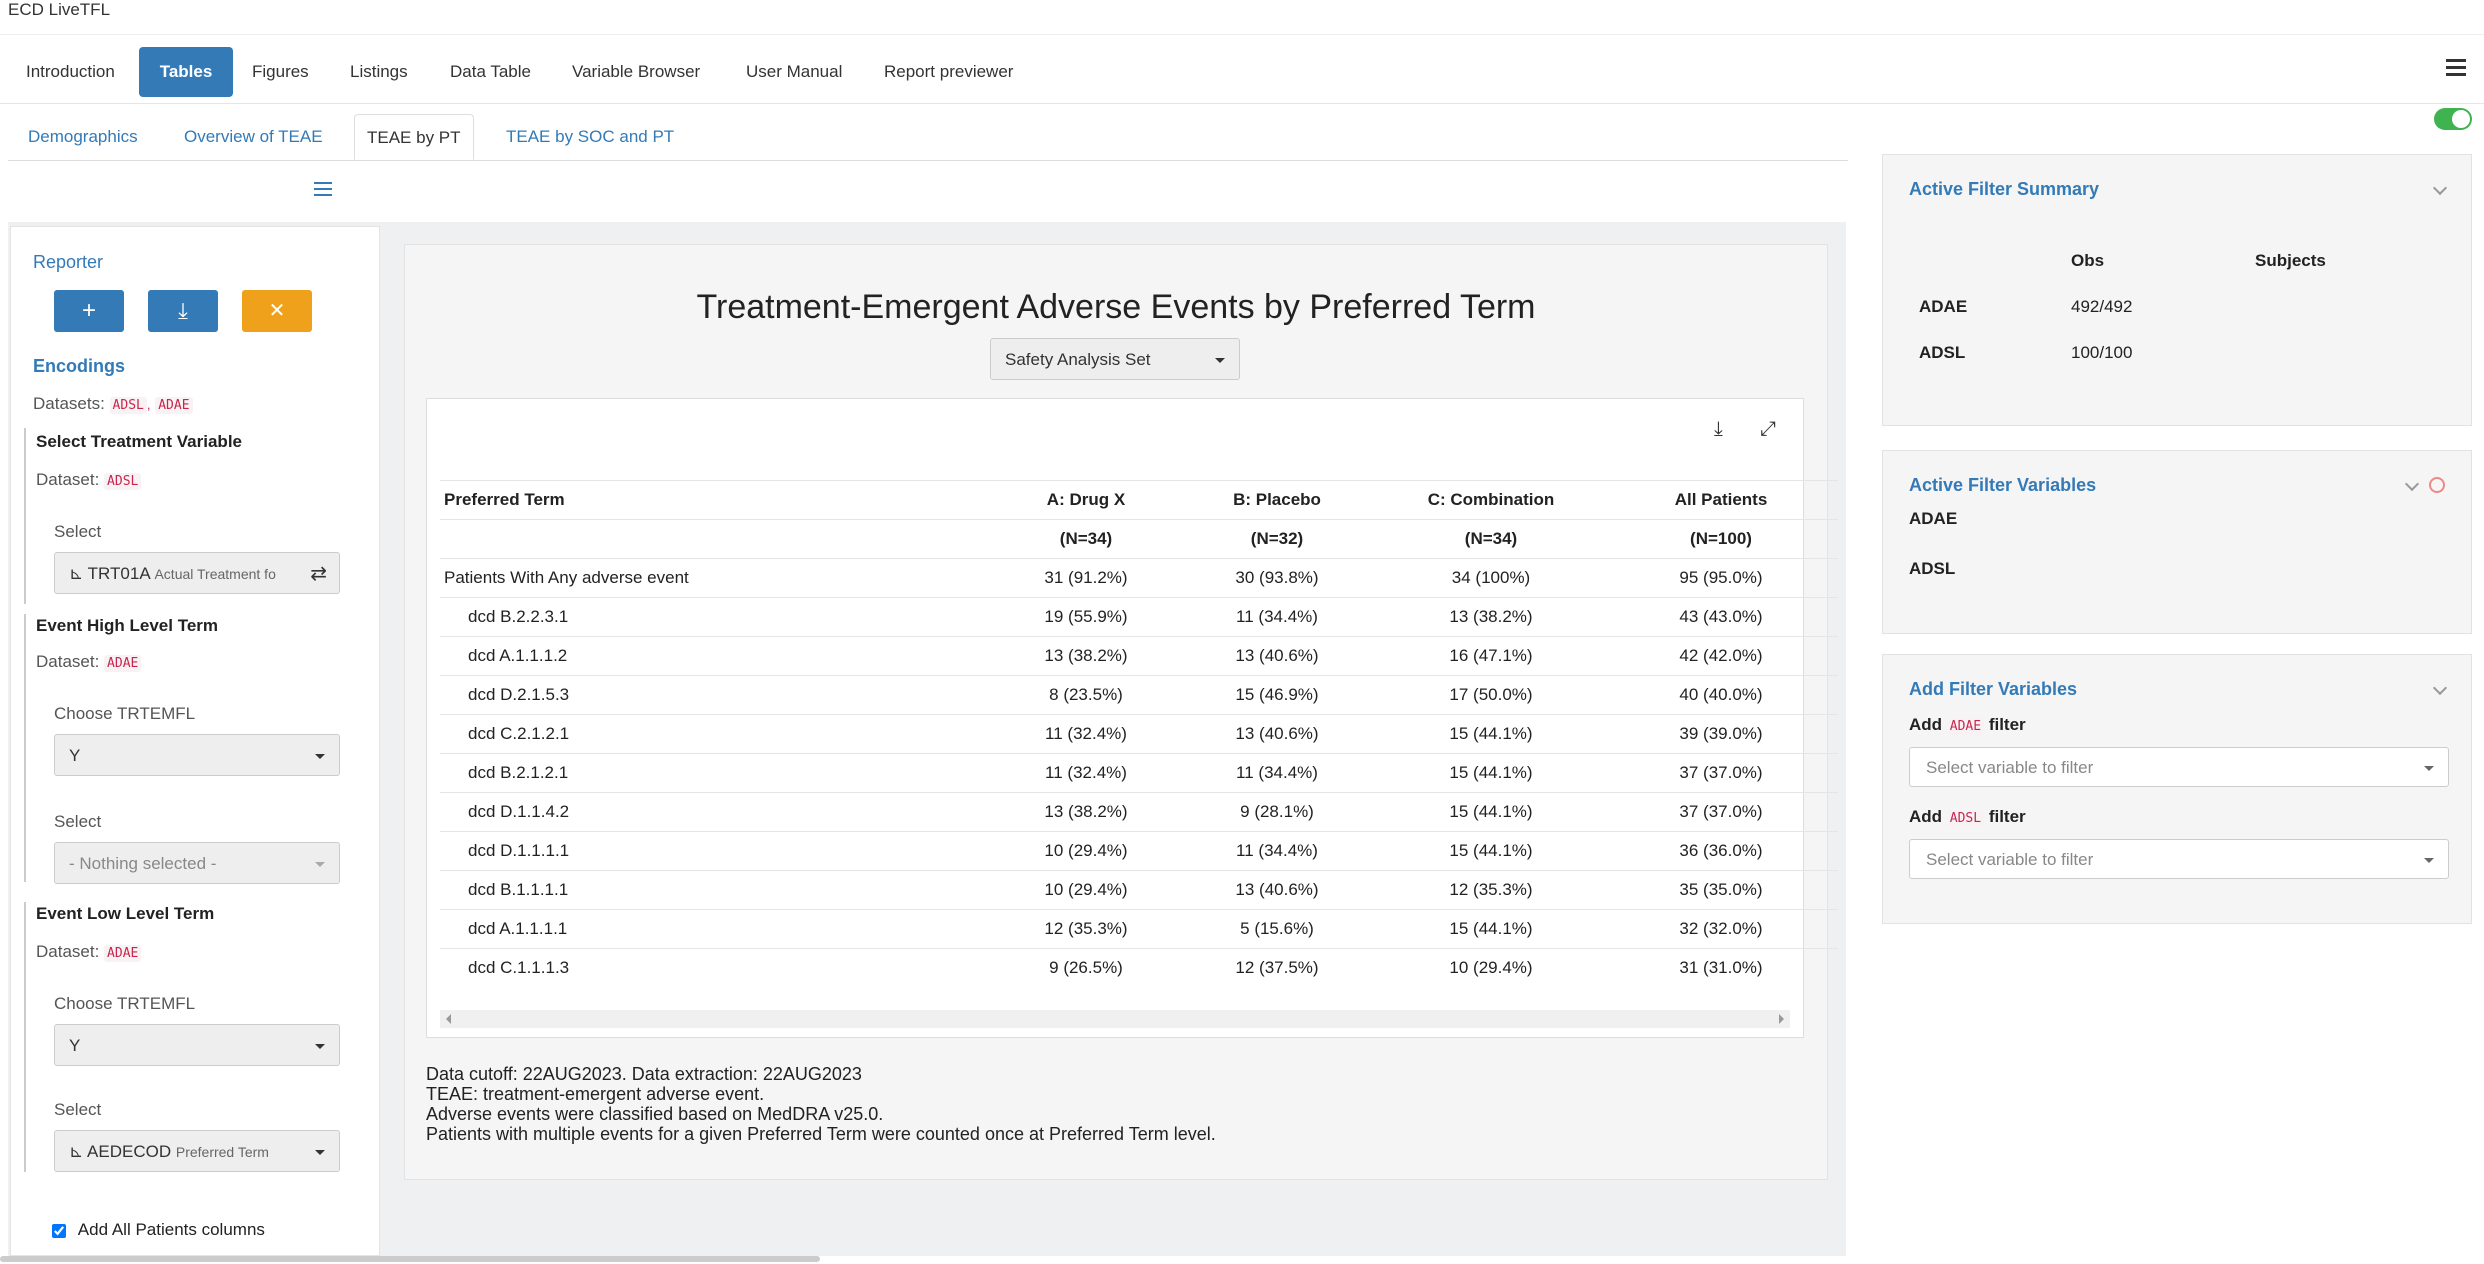 The image size is (2484, 1264). Describe the element at coordinates (1491, 500) in the screenshot. I see `column-header: C: Combination` at that location.